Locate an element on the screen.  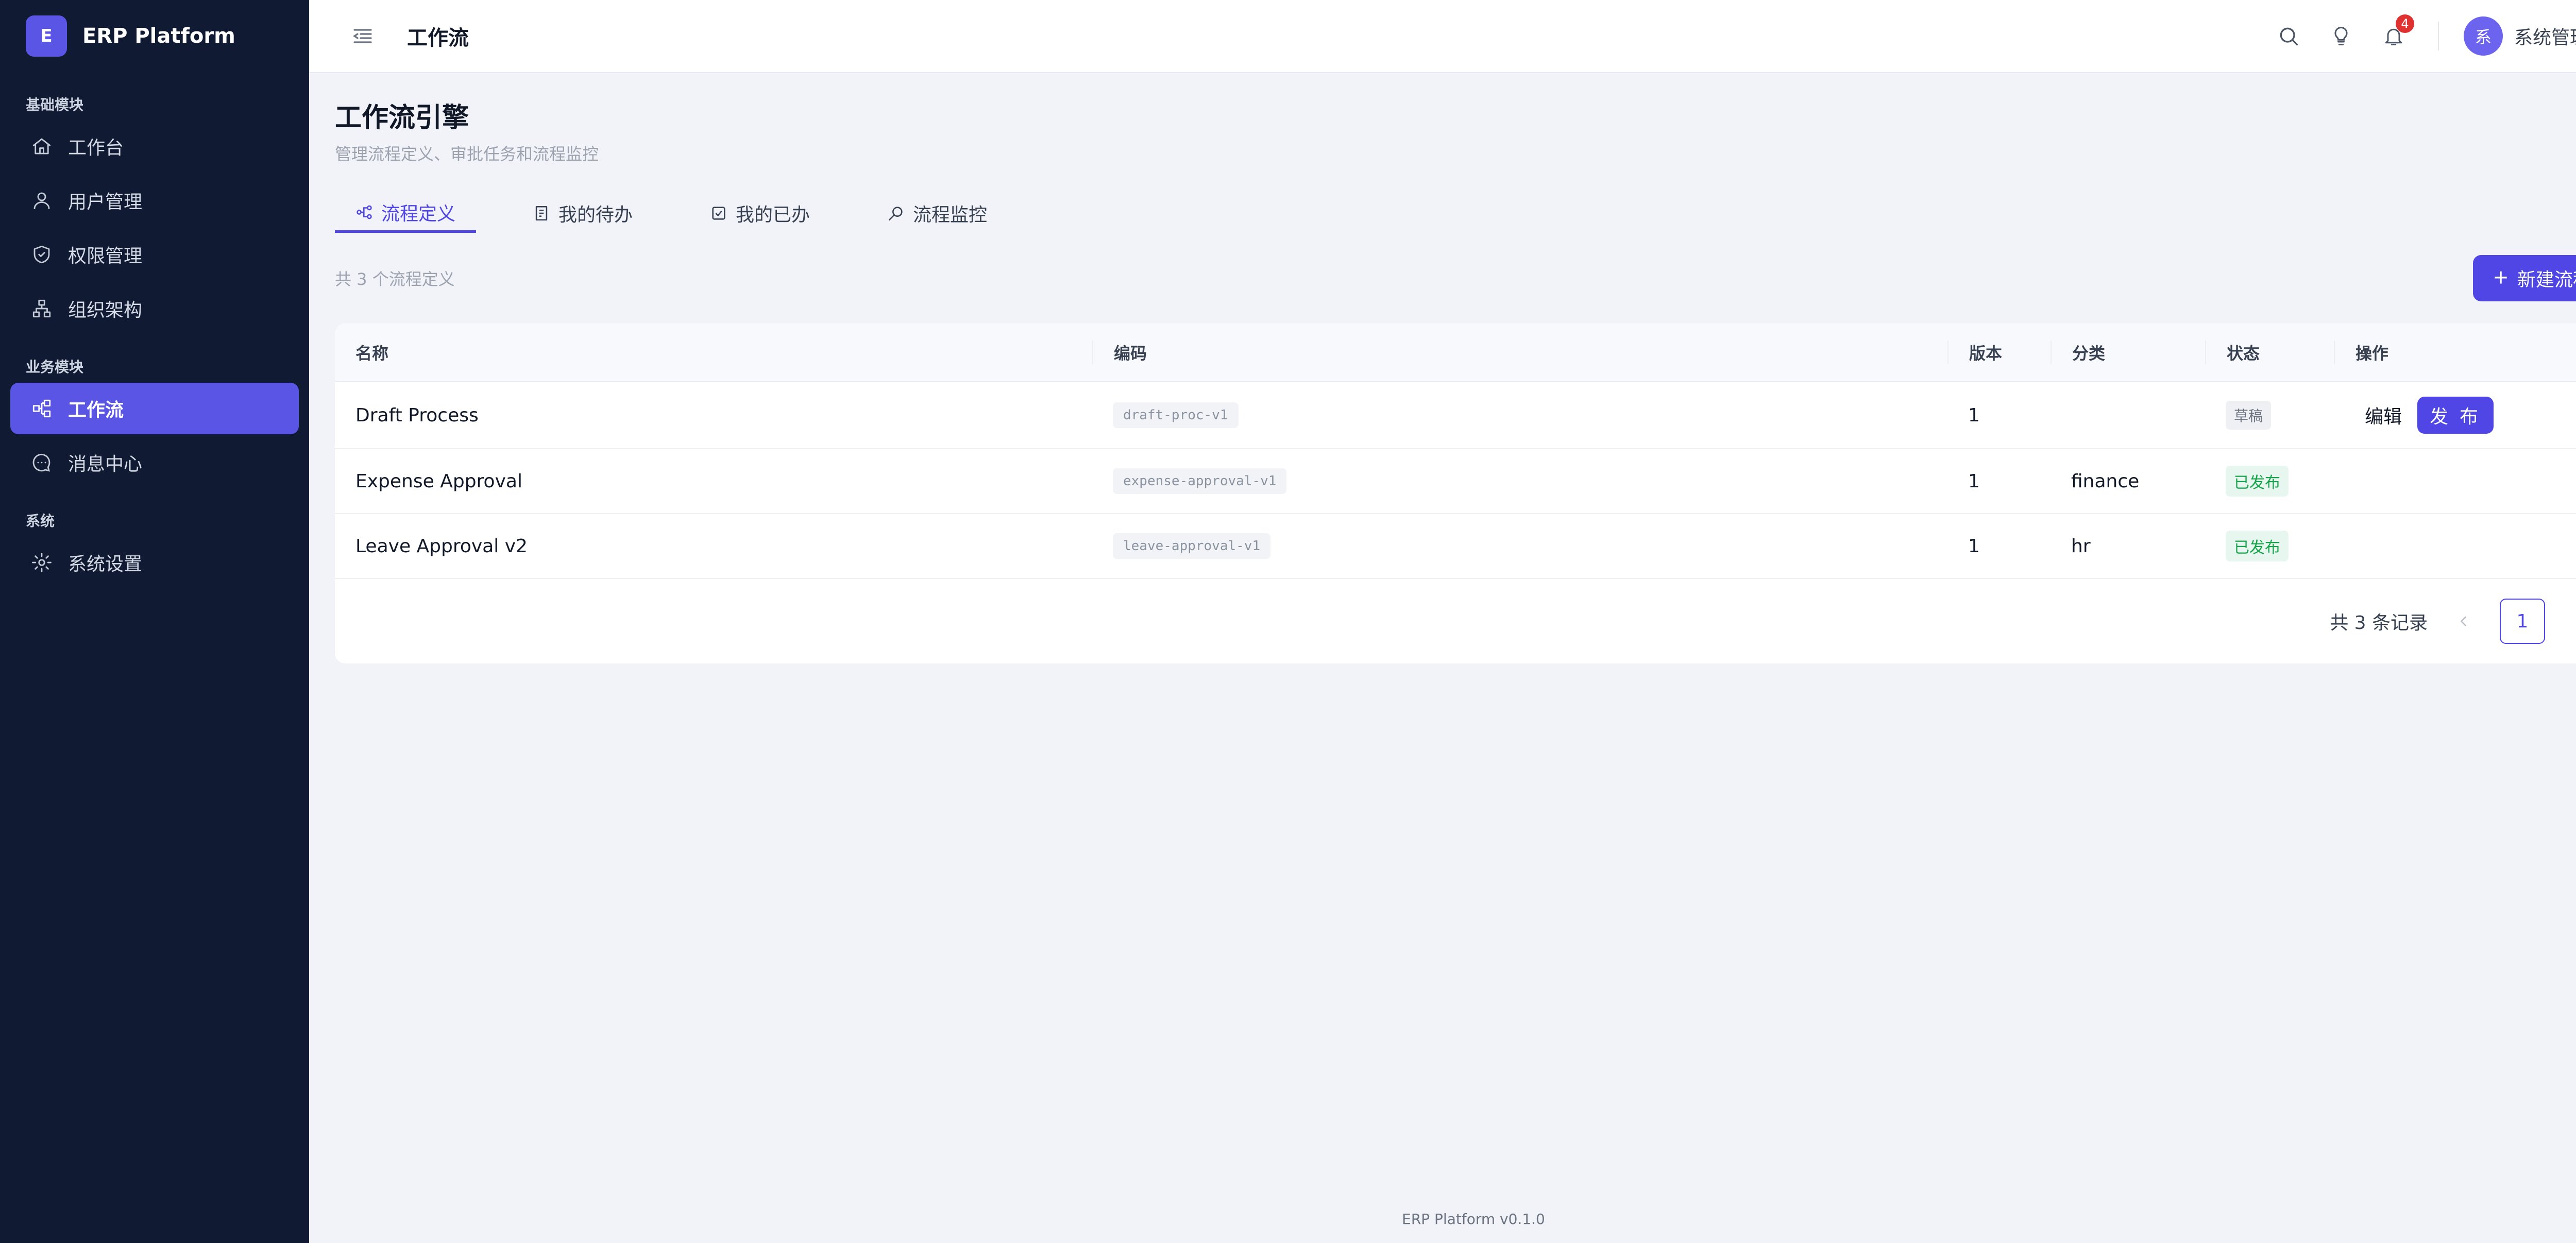
cell-status: 草稿 is located at coordinates (2269, 415).